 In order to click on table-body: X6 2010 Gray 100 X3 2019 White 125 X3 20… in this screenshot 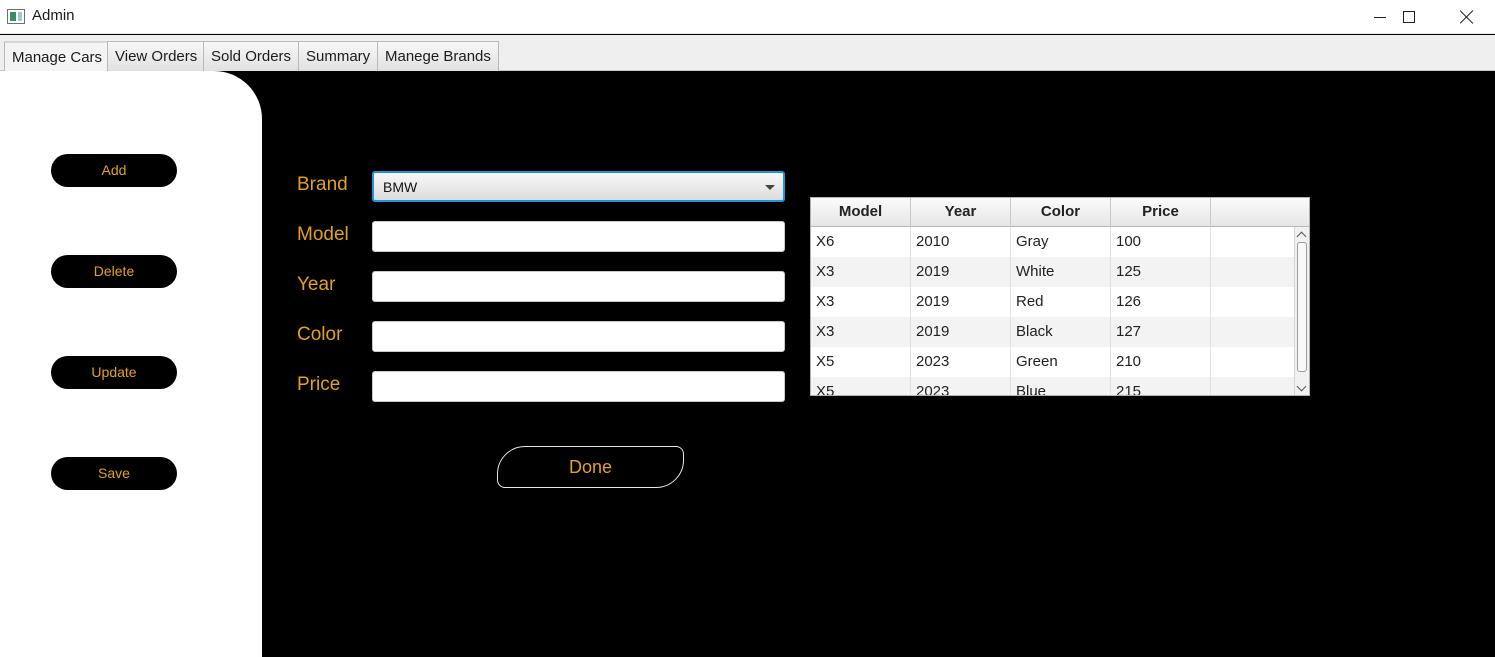, I will do `click(1053, 311)`.